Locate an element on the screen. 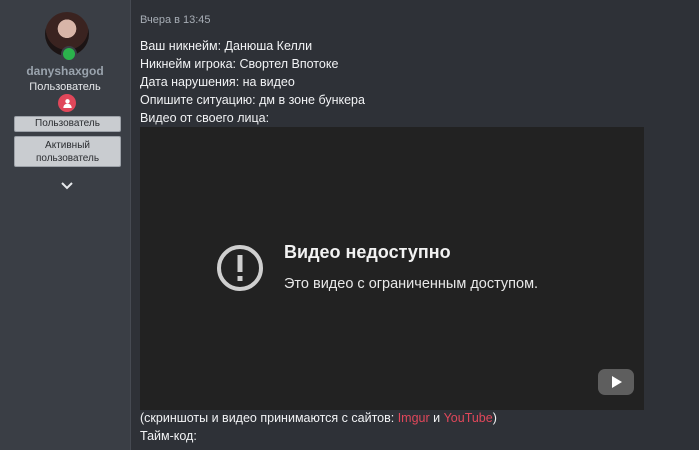 The image size is (699, 450). imgur-link: Imgur is located at coordinates (414, 418).